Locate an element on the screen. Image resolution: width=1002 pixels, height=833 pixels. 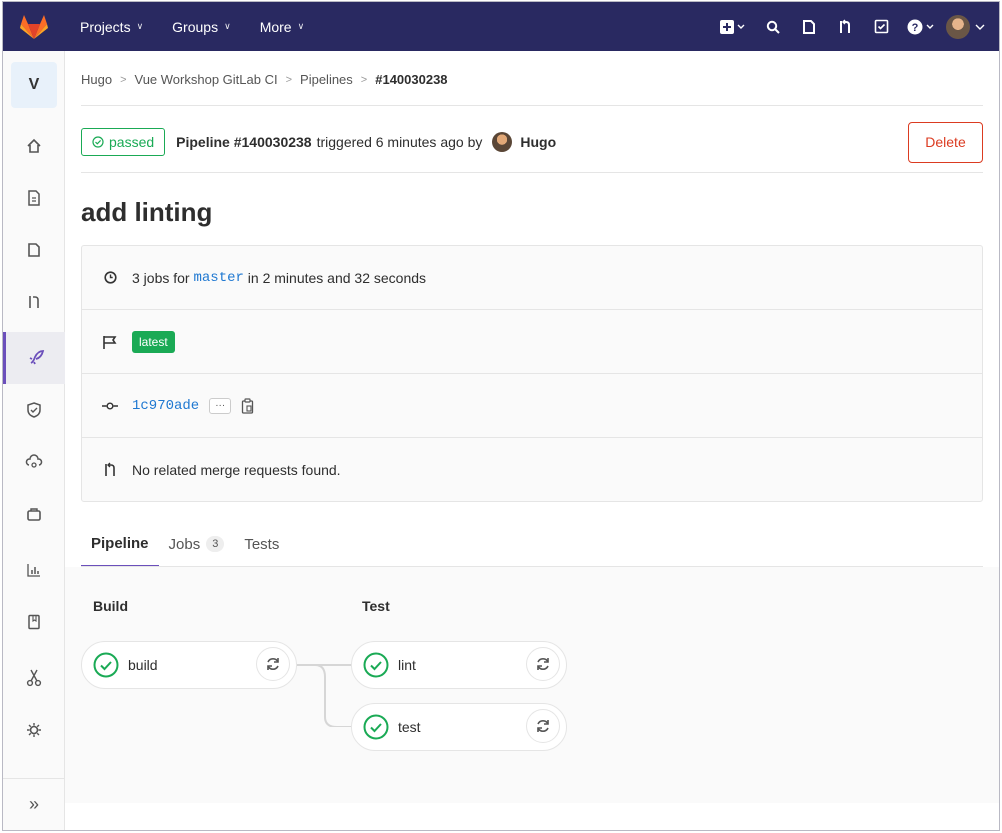
todo-icon is located at coordinates (881, 27).